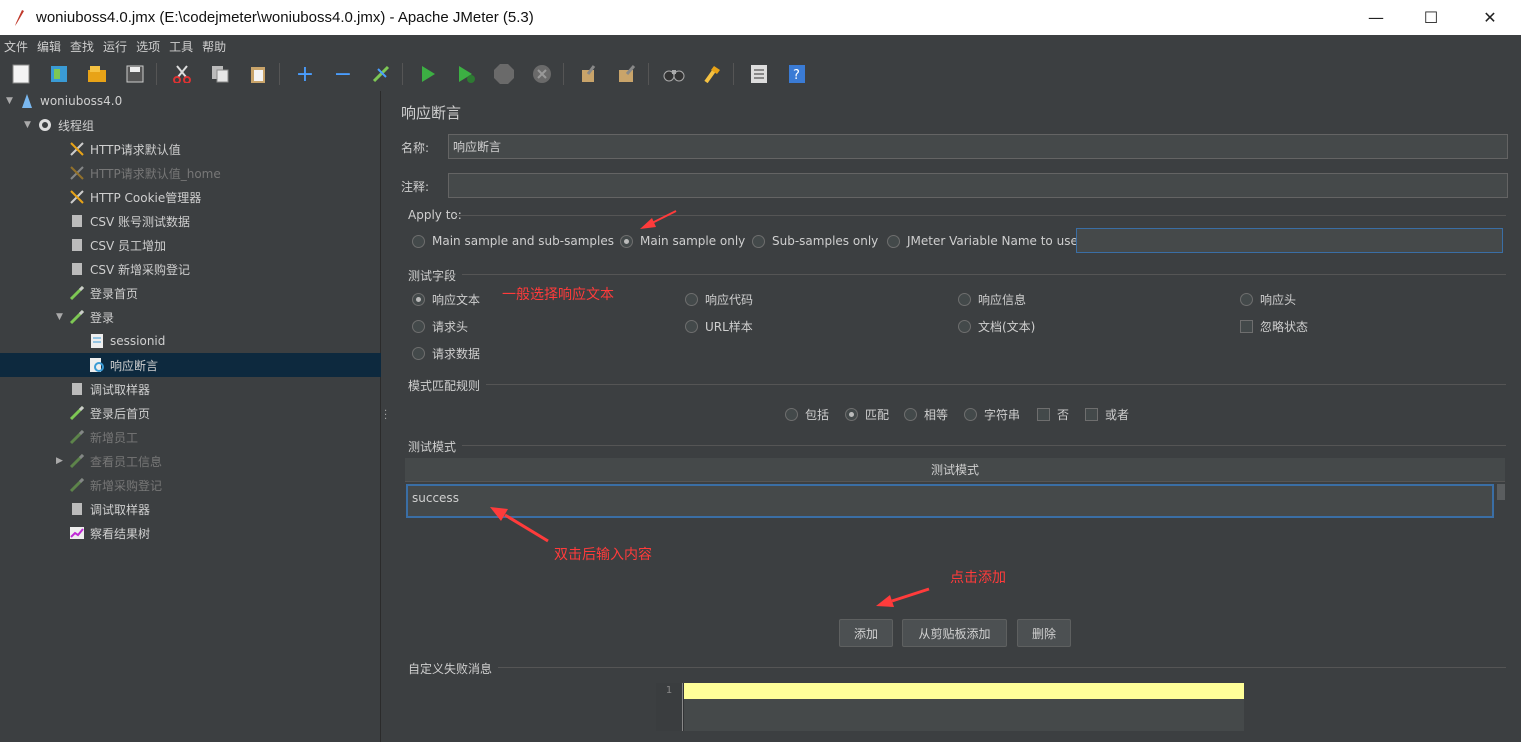  I want to click on failure-message-legend: 自定义失败消息, so click(450, 669).